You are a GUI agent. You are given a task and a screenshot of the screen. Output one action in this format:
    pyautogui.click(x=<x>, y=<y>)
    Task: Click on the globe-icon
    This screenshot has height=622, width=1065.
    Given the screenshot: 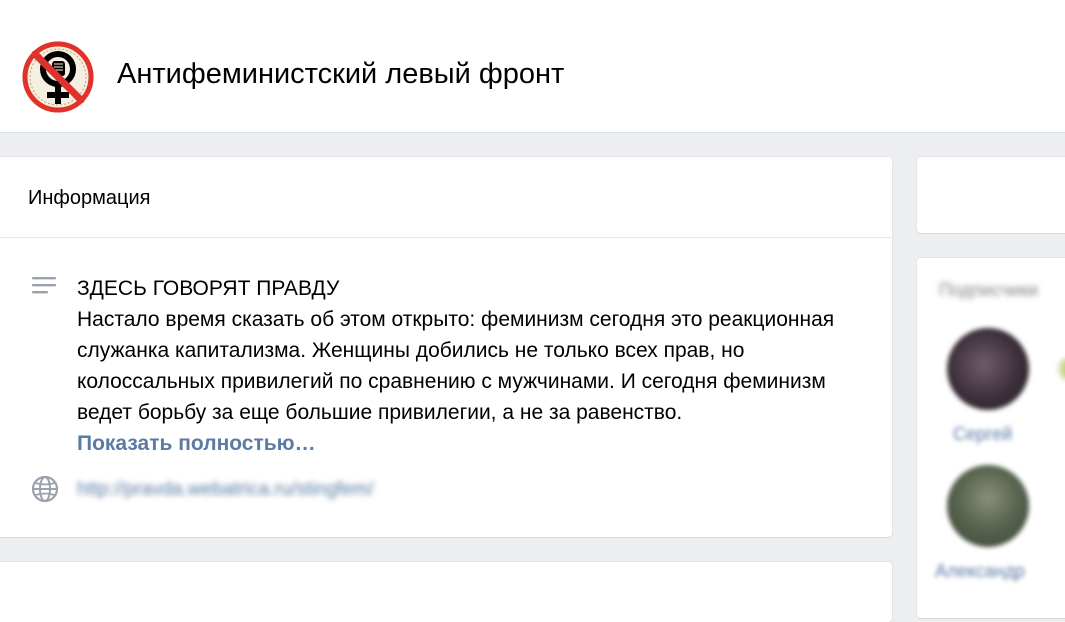 What is the action you would take?
    pyautogui.click(x=45, y=491)
    